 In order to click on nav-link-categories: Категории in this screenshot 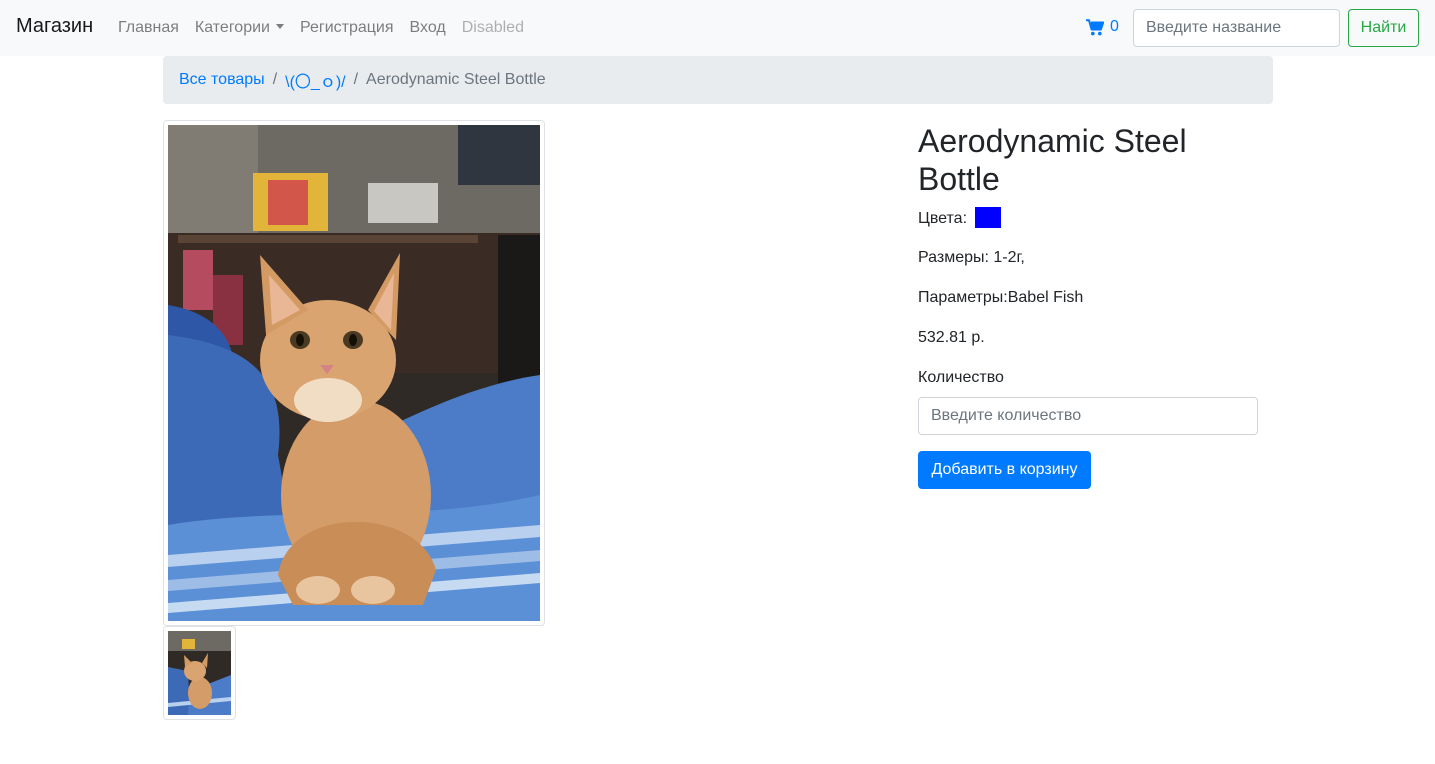, I will do `click(239, 28)`.